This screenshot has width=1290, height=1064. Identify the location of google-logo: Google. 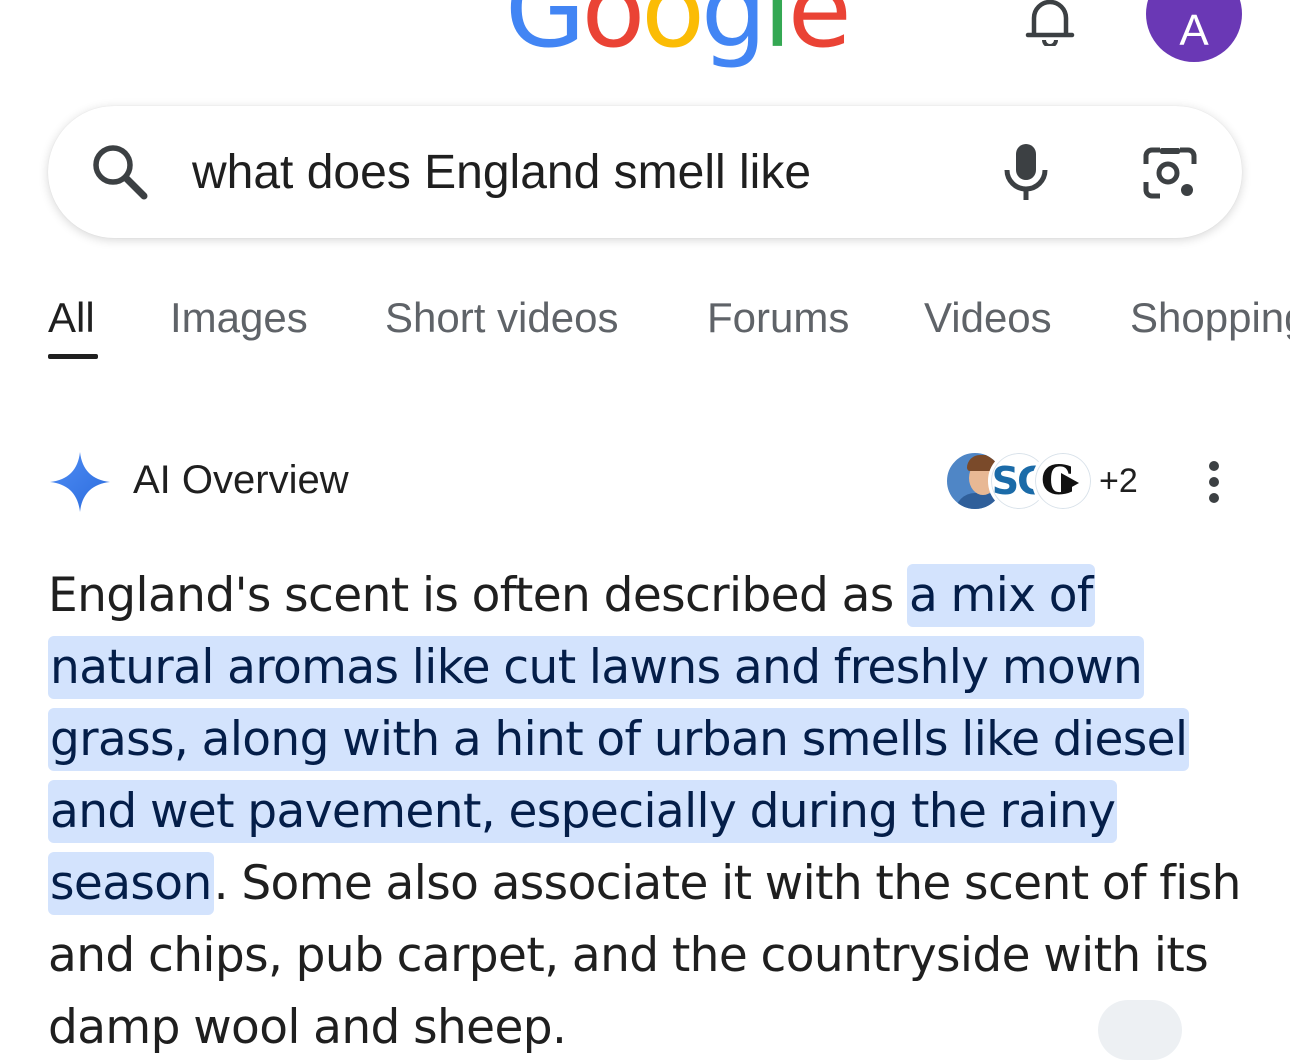
(678, 31).